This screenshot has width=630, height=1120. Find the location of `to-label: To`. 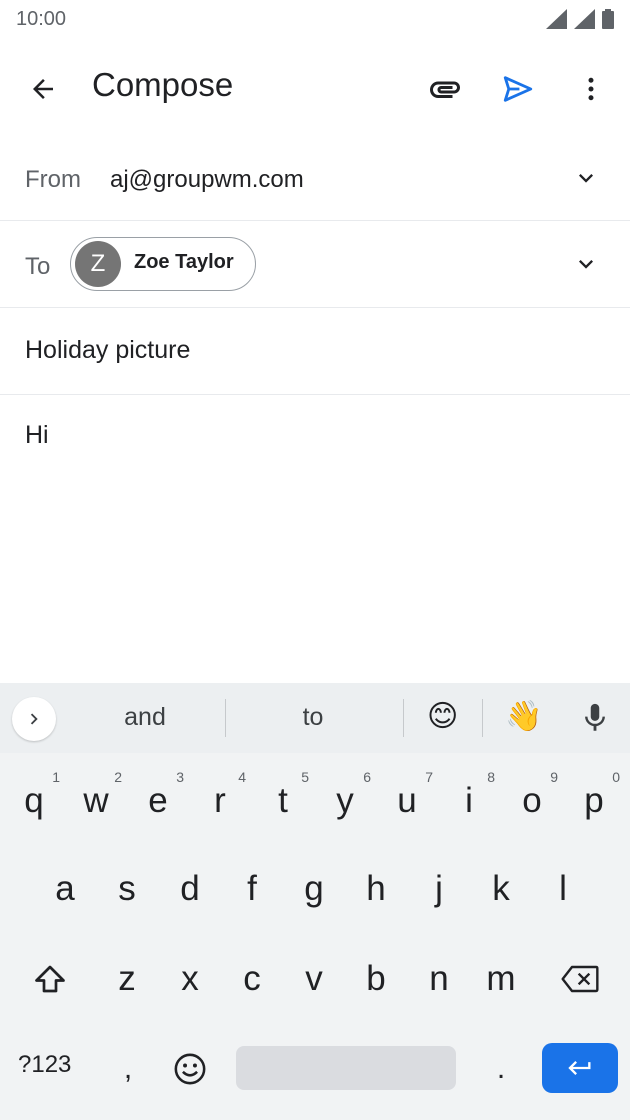

to-label: To is located at coordinates (38, 266).